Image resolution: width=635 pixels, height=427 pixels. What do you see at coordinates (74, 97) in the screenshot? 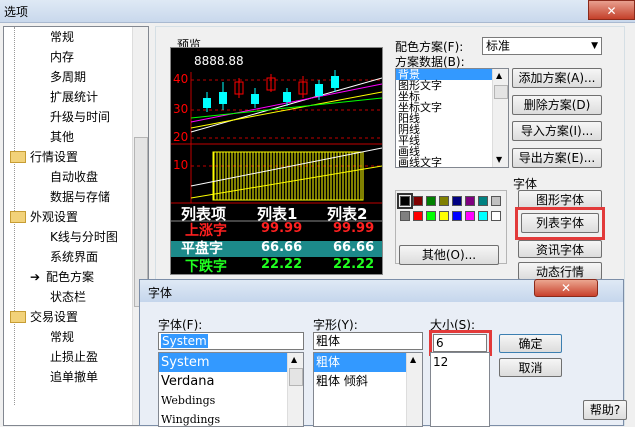
I see `tree-item-ext-stats: 扩展统计` at bounding box center [74, 97].